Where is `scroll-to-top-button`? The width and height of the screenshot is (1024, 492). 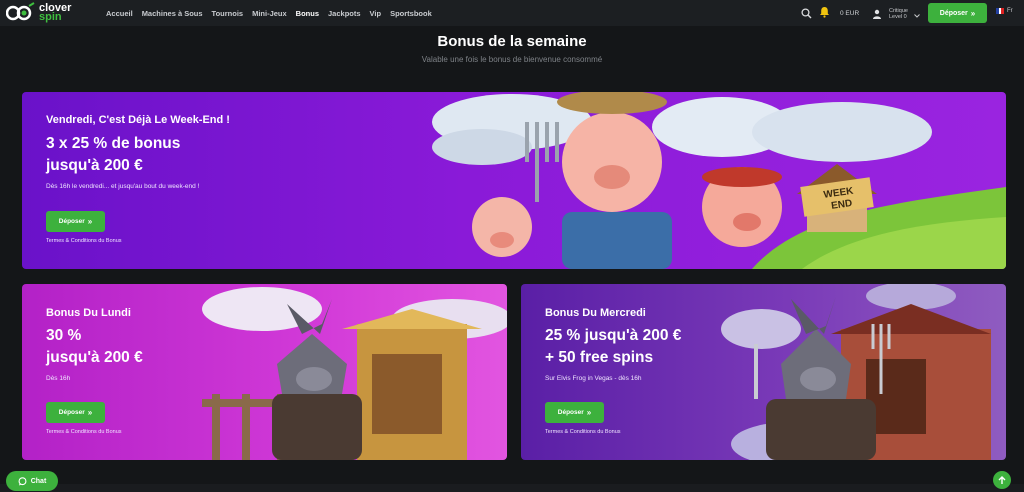 scroll-to-top-button is located at coordinates (1002, 480).